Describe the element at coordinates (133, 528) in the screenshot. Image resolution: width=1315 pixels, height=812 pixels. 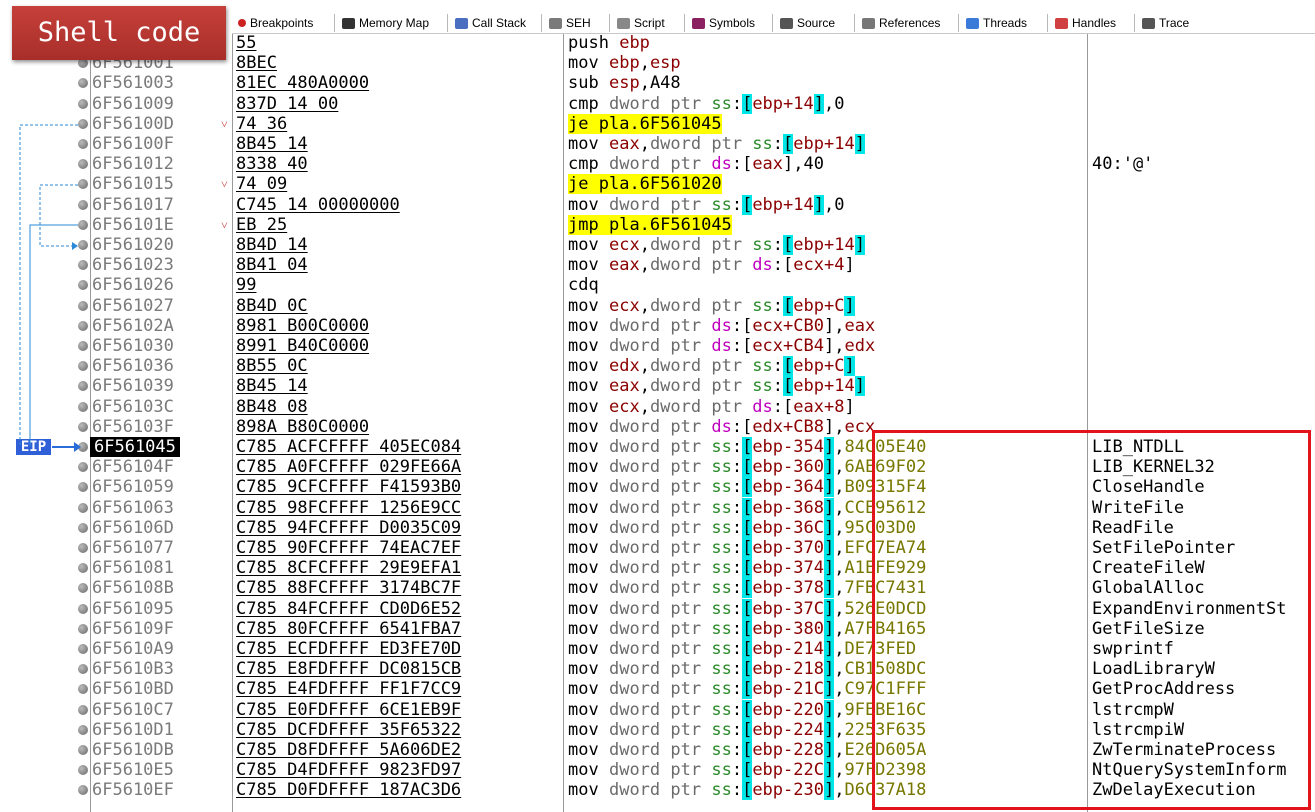
I see `row-address: 6F56106D` at that location.